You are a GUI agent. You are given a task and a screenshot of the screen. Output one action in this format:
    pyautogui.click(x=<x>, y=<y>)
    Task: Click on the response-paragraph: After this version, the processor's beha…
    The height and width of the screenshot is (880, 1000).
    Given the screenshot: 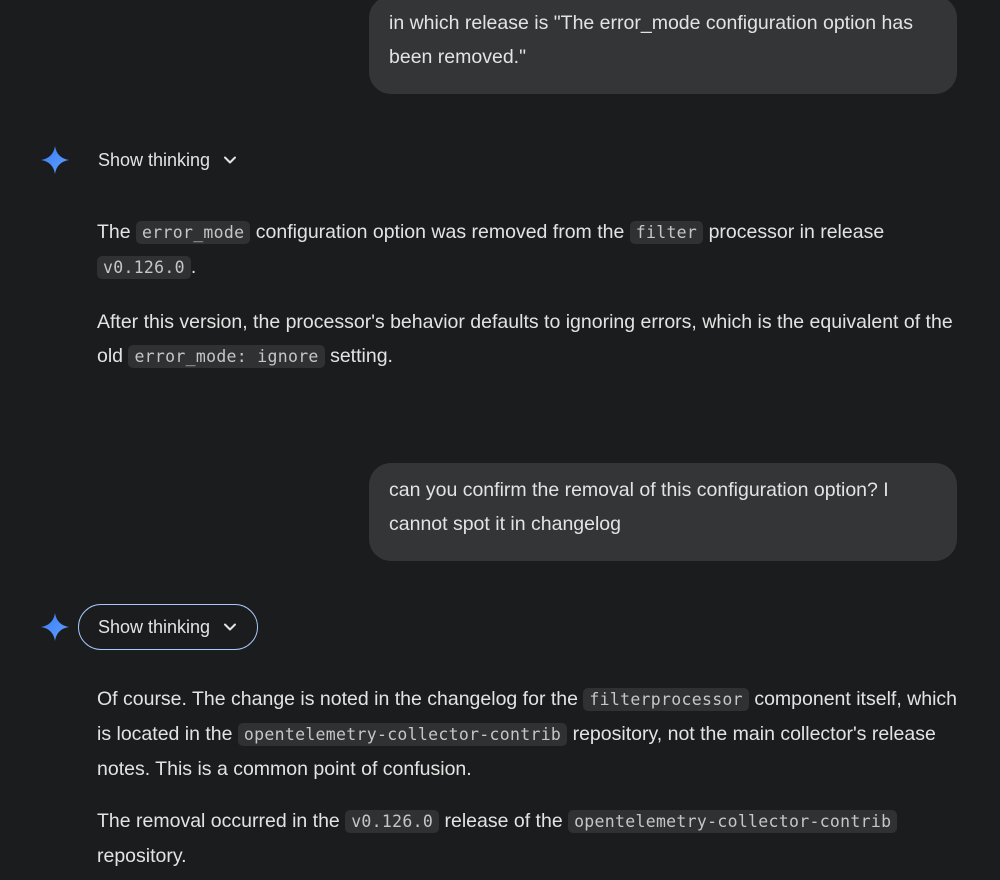 What is the action you would take?
    pyautogui.click(x=527, y=339)
    